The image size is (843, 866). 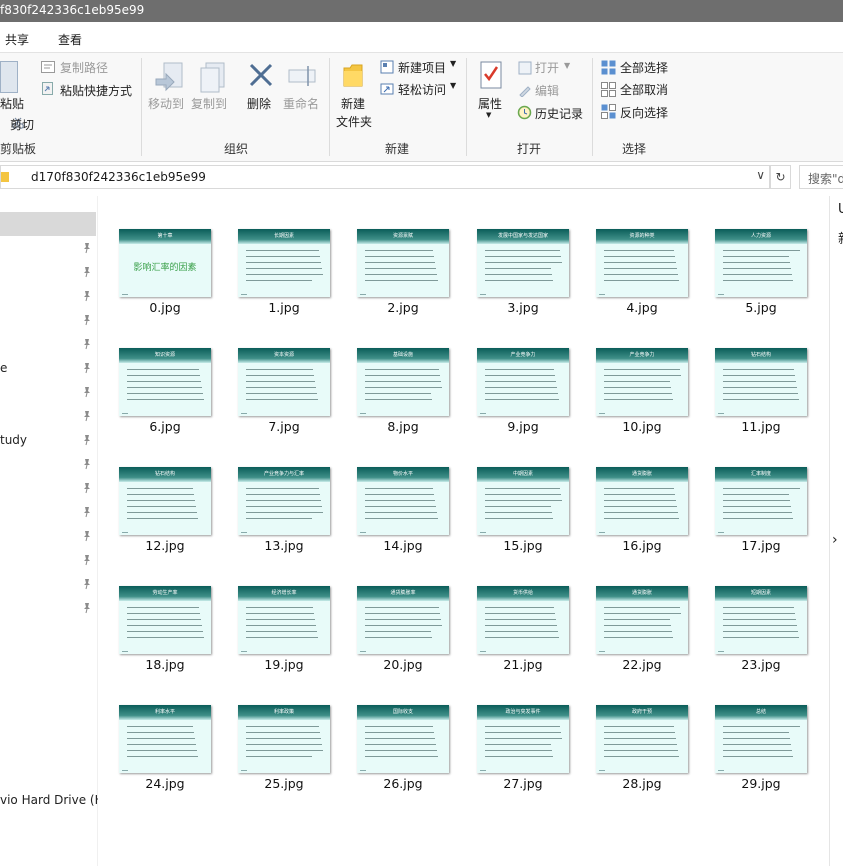 I want to click on slide-title: 劳动生产率, so click(x=165, y=593).